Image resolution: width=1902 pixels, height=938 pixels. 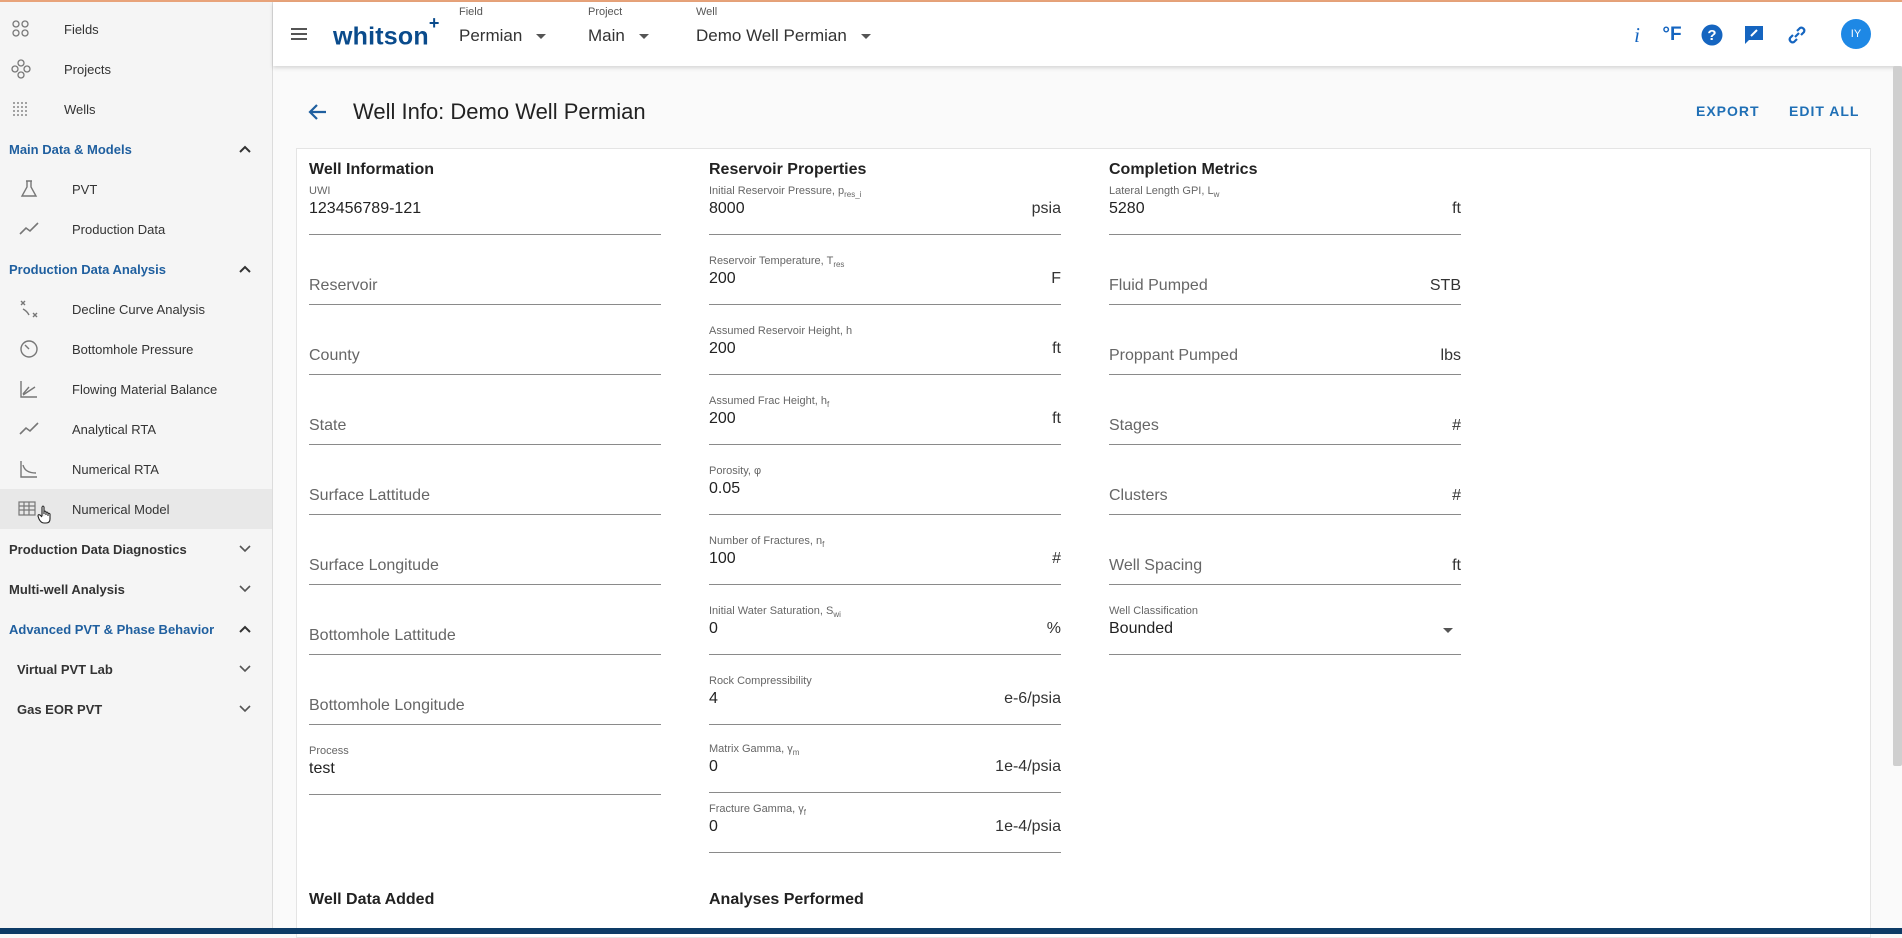 I want to click on field-placeholder: County, so click(x=334, y=355).